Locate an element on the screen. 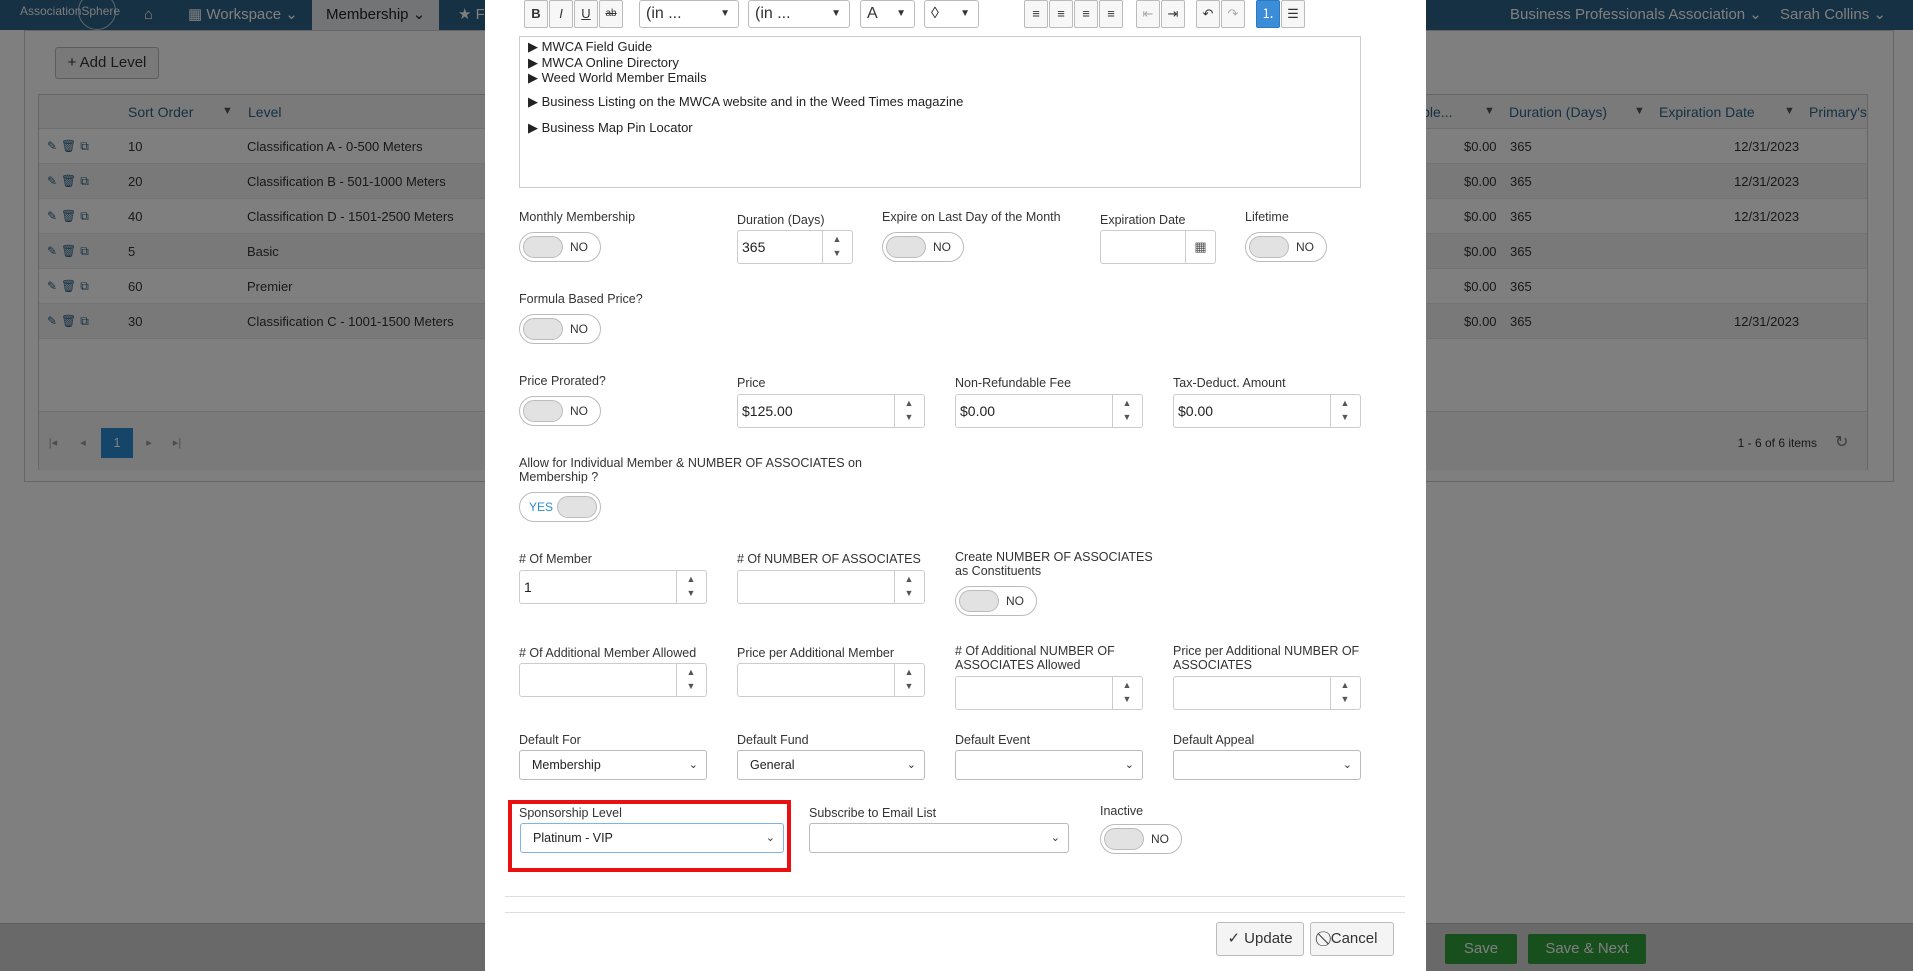  align-right-icon: ≡ is located at coordinates (1086, 14).